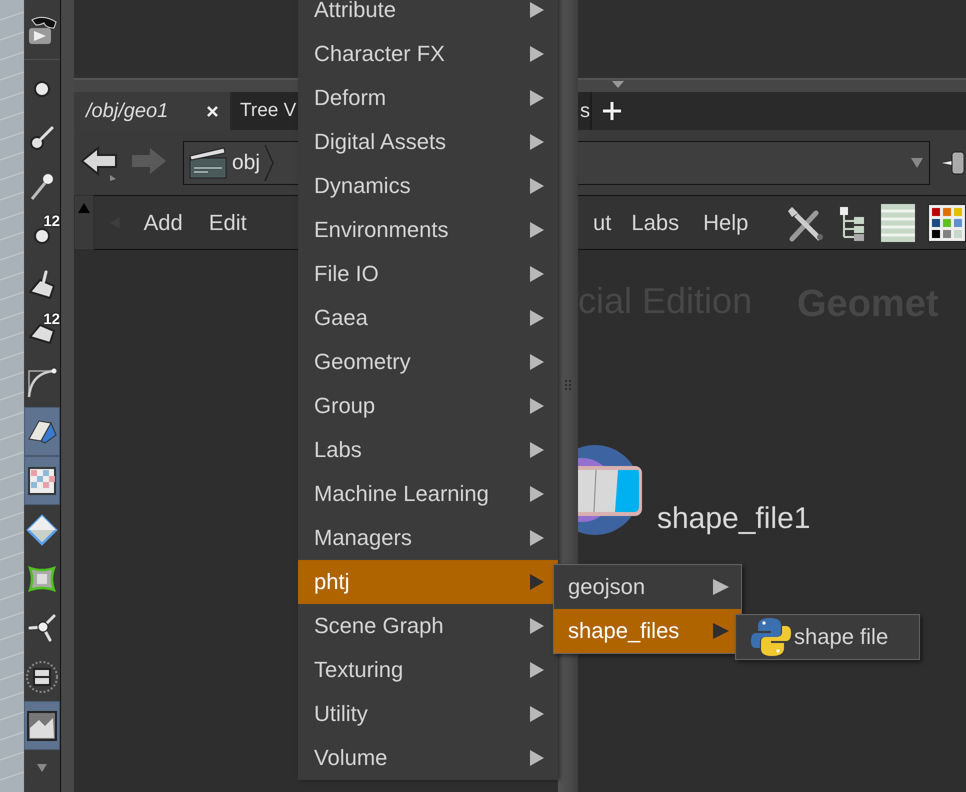  What do you see at coordinates (733, 519) in the screenshot?
I see `node-label: shape_file1` at bounding box center [733, 519].